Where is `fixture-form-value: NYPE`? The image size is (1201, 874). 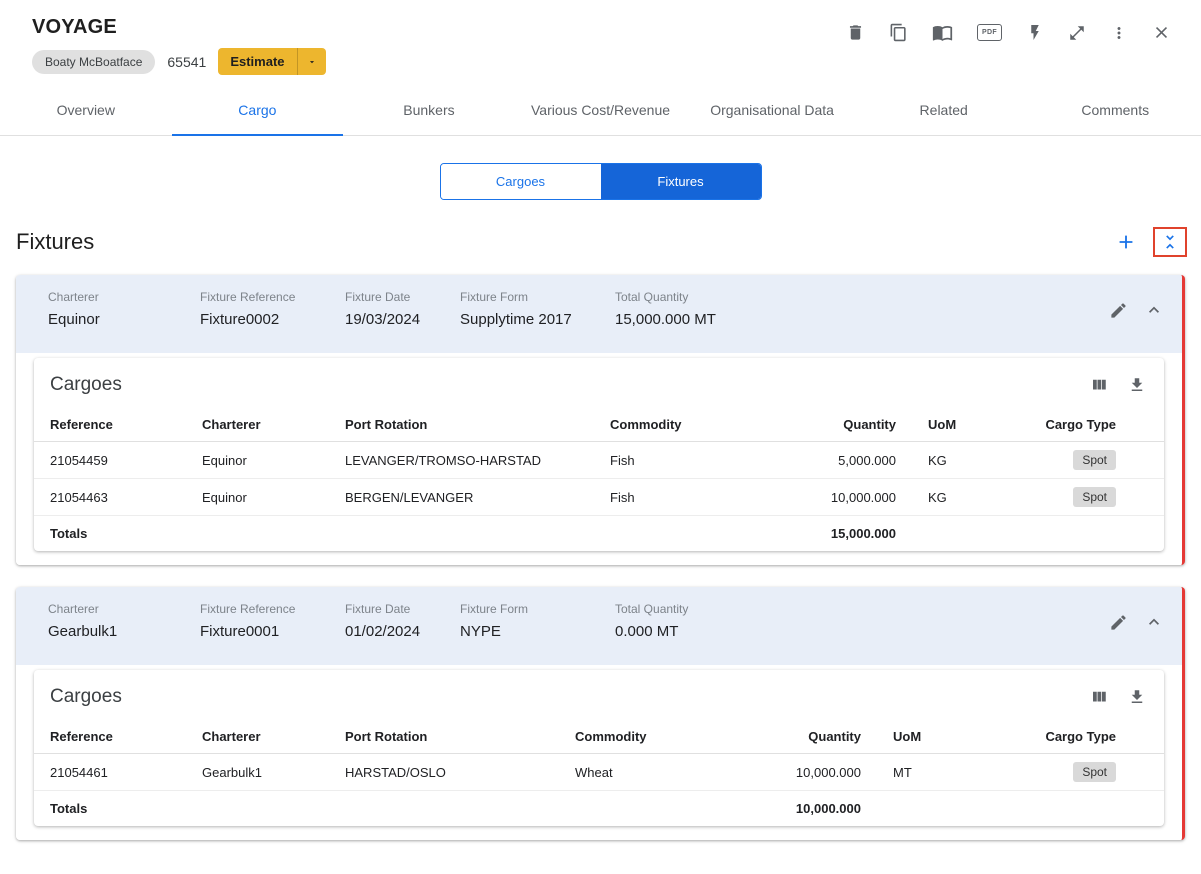
fixture-form-value: NYPE is located at coordinates (480, 631).